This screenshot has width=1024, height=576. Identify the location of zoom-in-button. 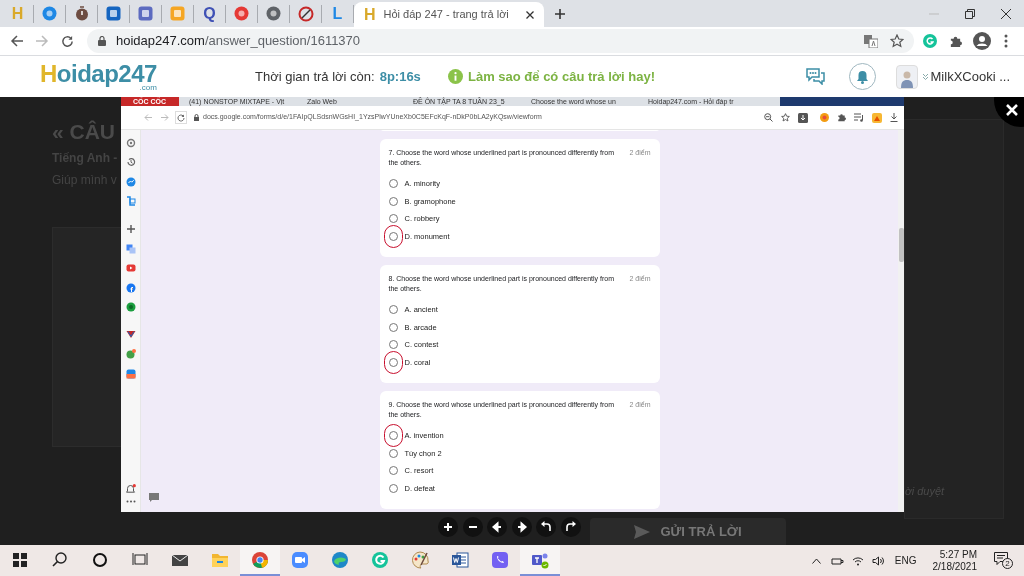
(448, 527).